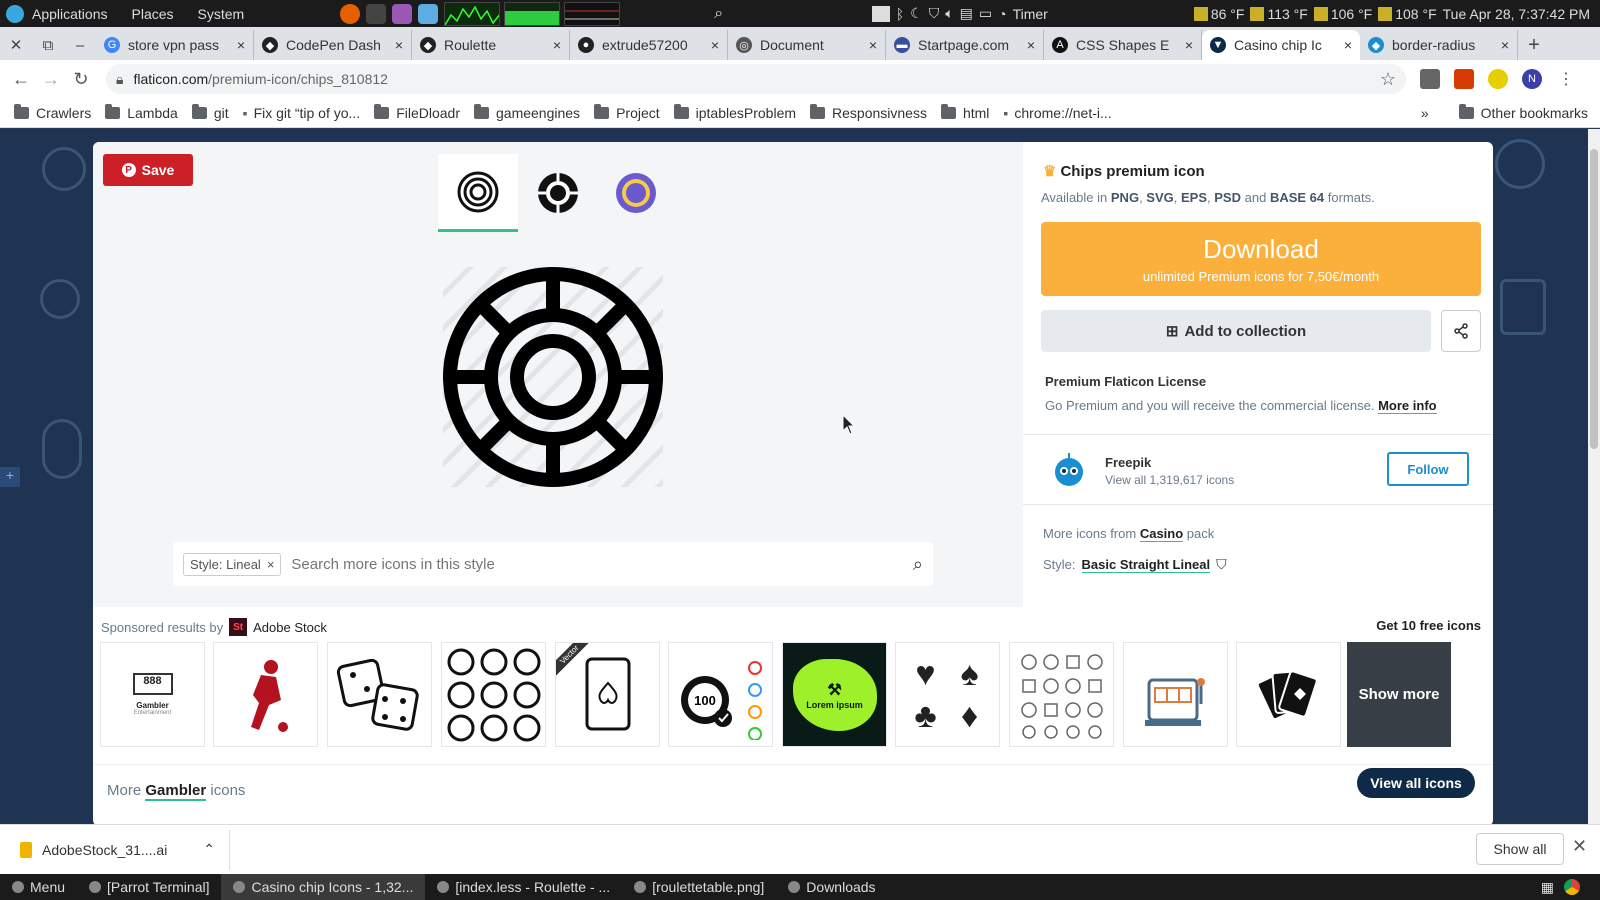  I want to click on bookmarks-overflow-button: », so click(1425, 113).